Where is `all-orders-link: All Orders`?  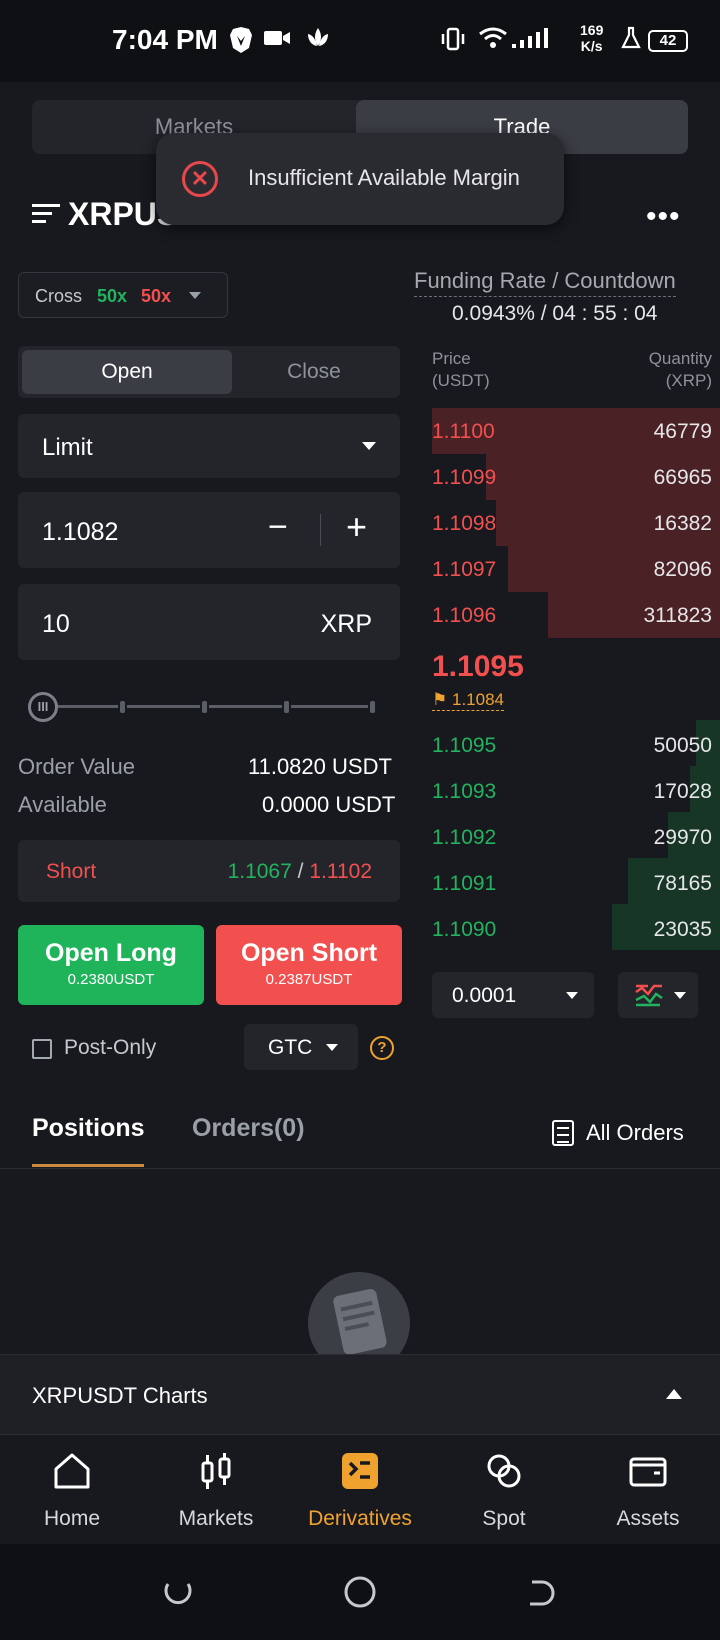
all-orders-link: All Orders is located at coordinates (635, 1133).